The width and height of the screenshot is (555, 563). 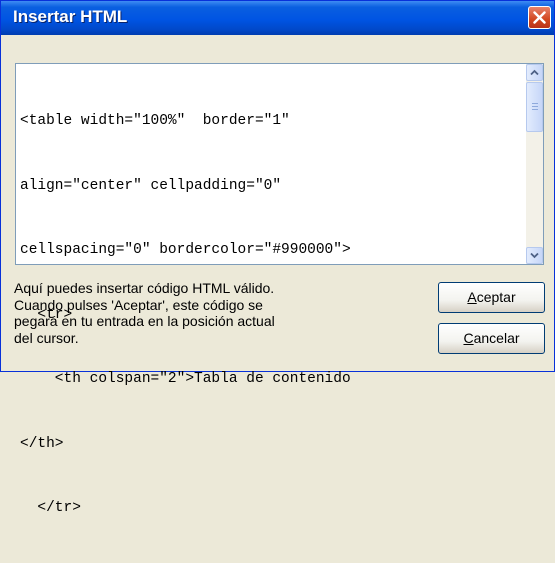 What do you see at coordinates (534, 164) in the screenshot?
I see `vertical-scrollbar` at bounding box center [534, 164].